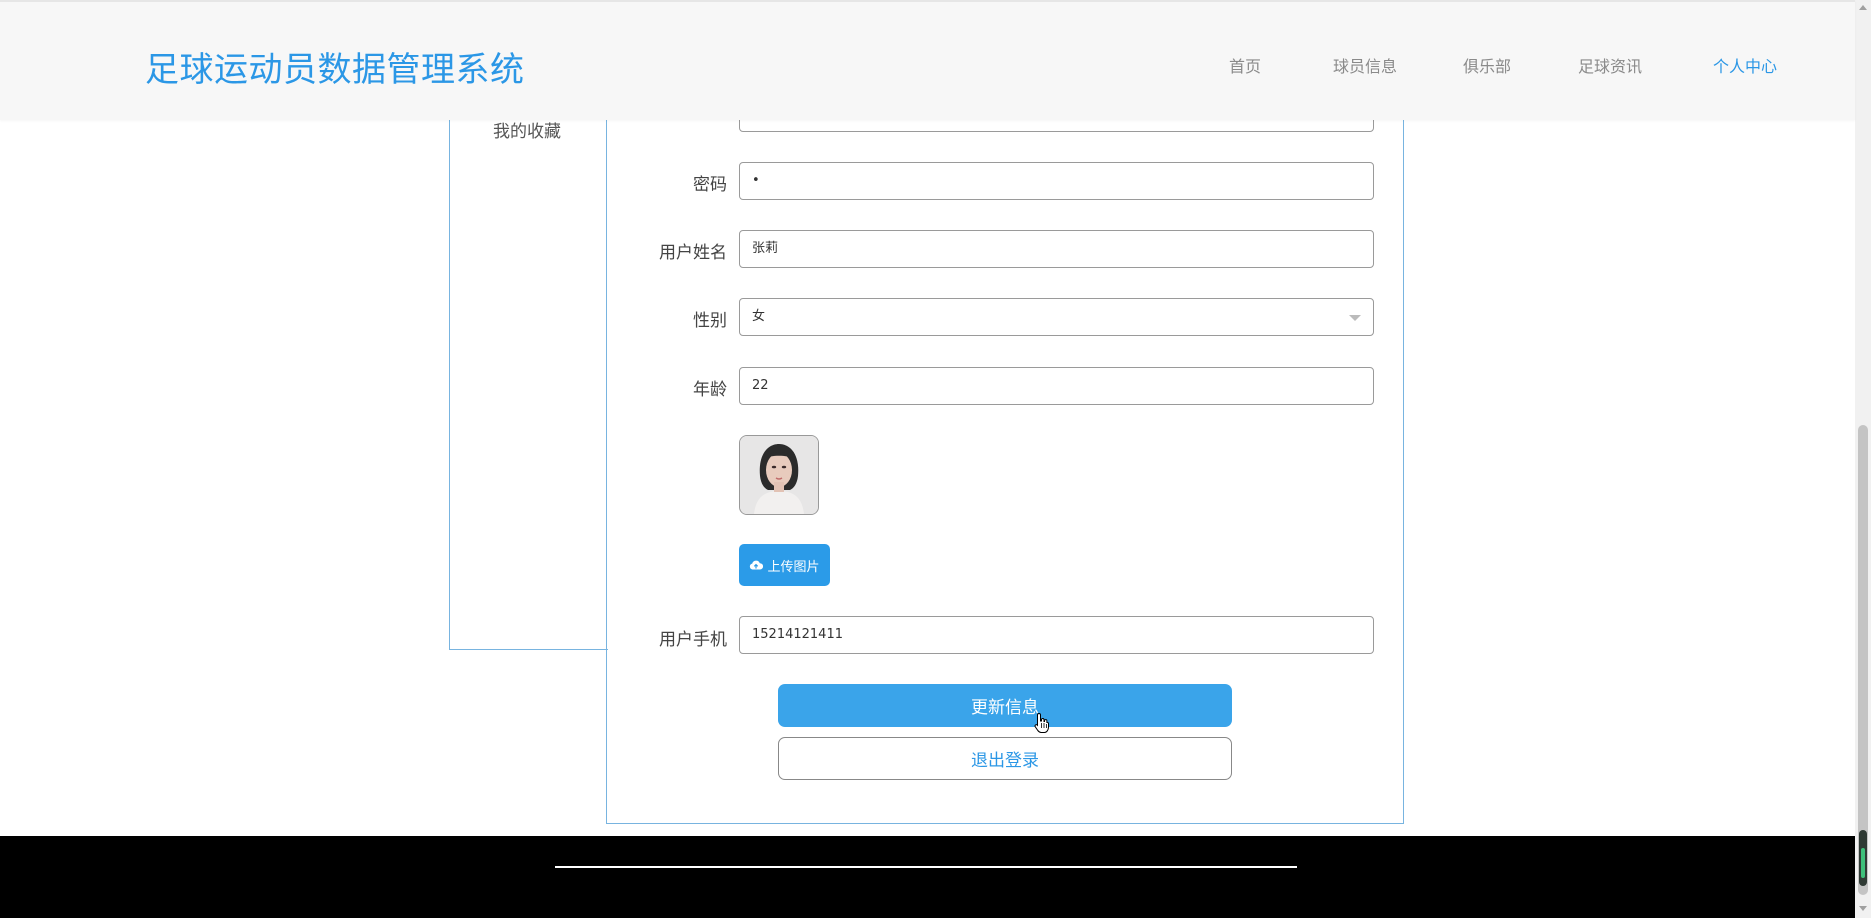 The width and height of the screenshot is (1871, 918). I want to click on password-input: •, so click(1056, 181).